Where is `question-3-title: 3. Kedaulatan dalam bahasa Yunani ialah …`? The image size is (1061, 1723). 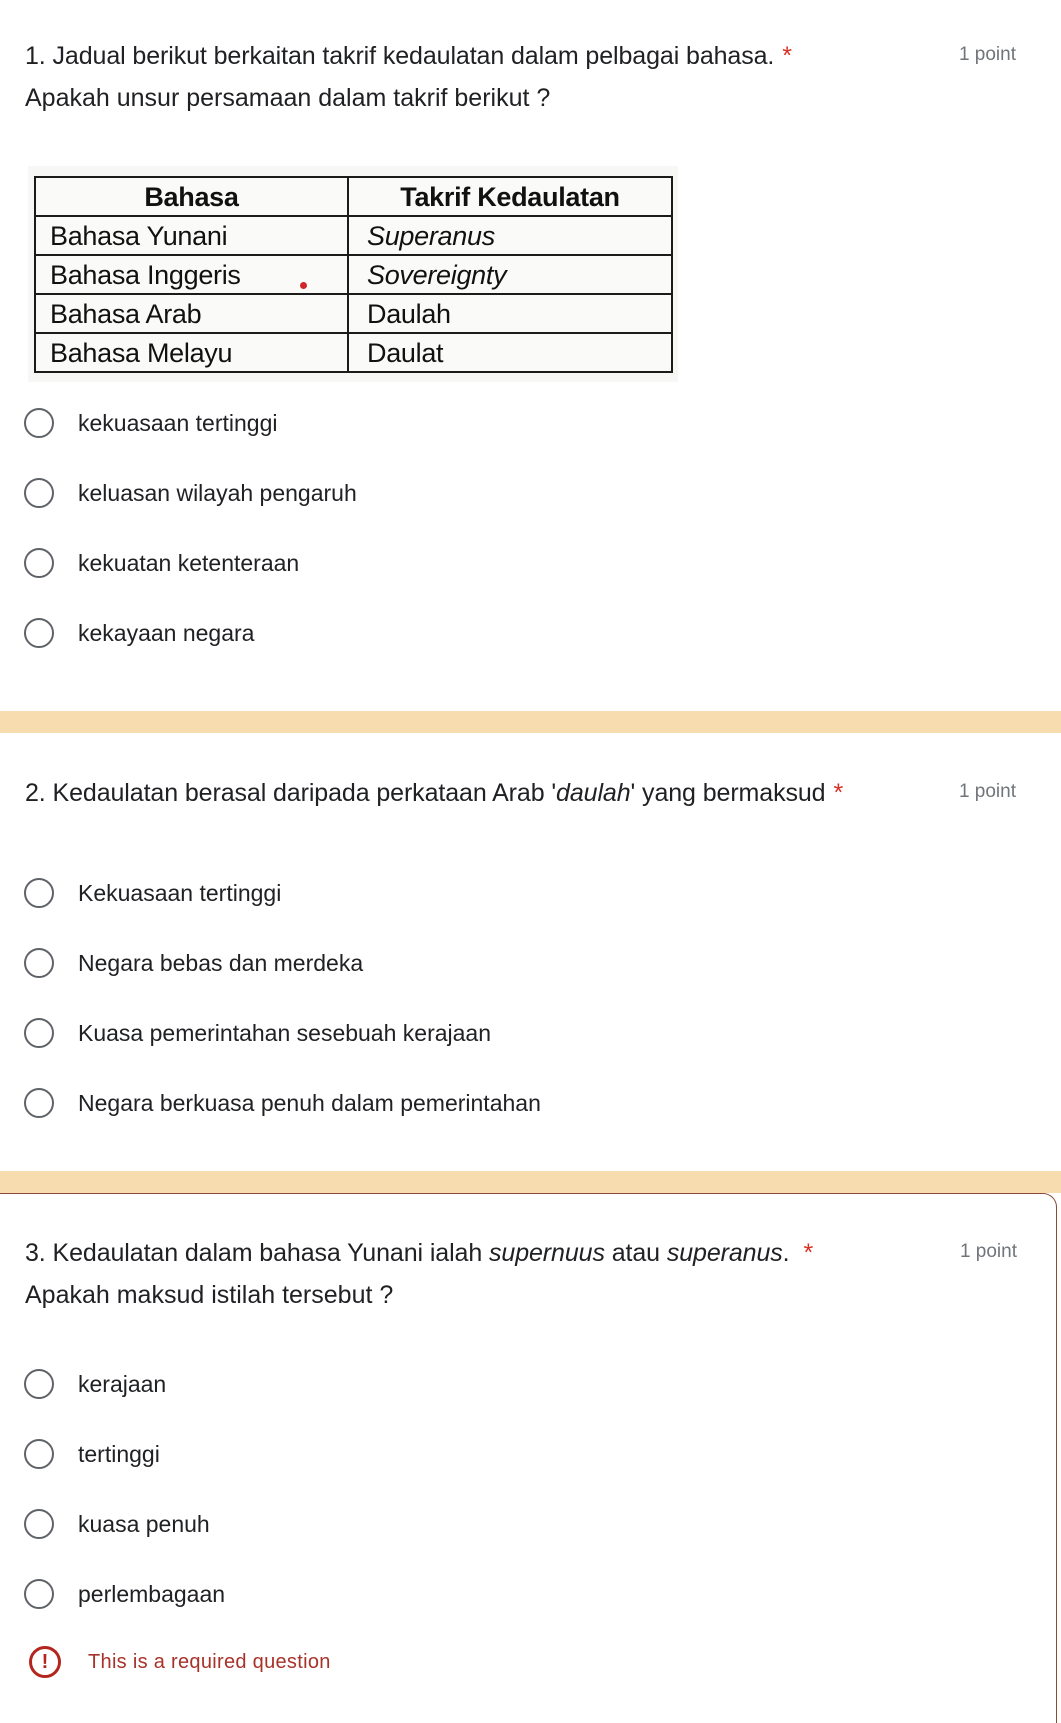 question-3-title: 3. Kedaulatan dalam bahasa Yunani ialah … is located at coordinates (419, 1253).